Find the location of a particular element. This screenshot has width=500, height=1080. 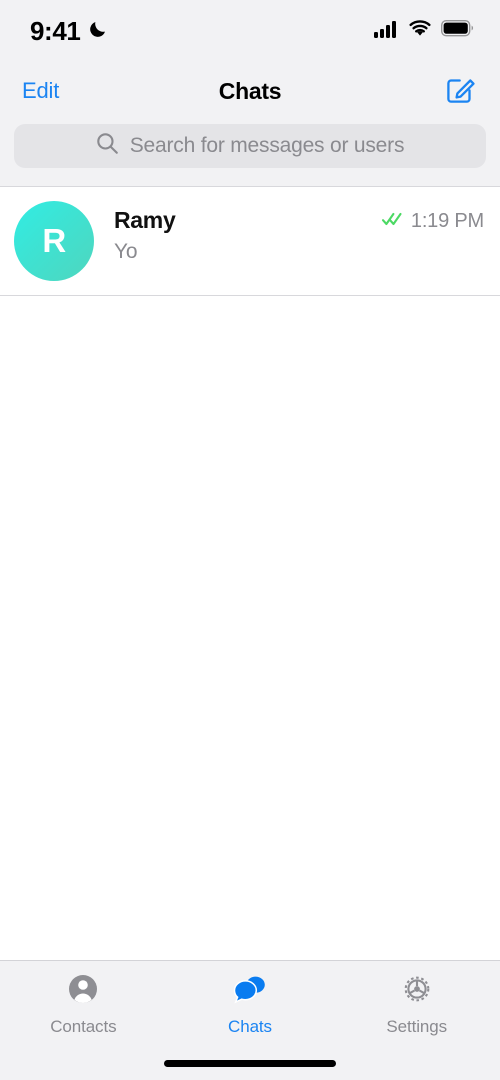

chat-bubbles-icon is located at coordinates (250, 991).